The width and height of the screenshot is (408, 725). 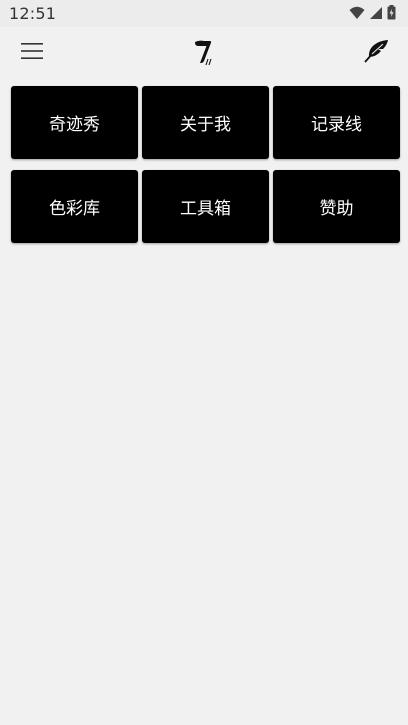 What do you see at coordinates (33, 13) in the screenshot?
I see `status-time: 12:51` at bounding box center [33, 13].